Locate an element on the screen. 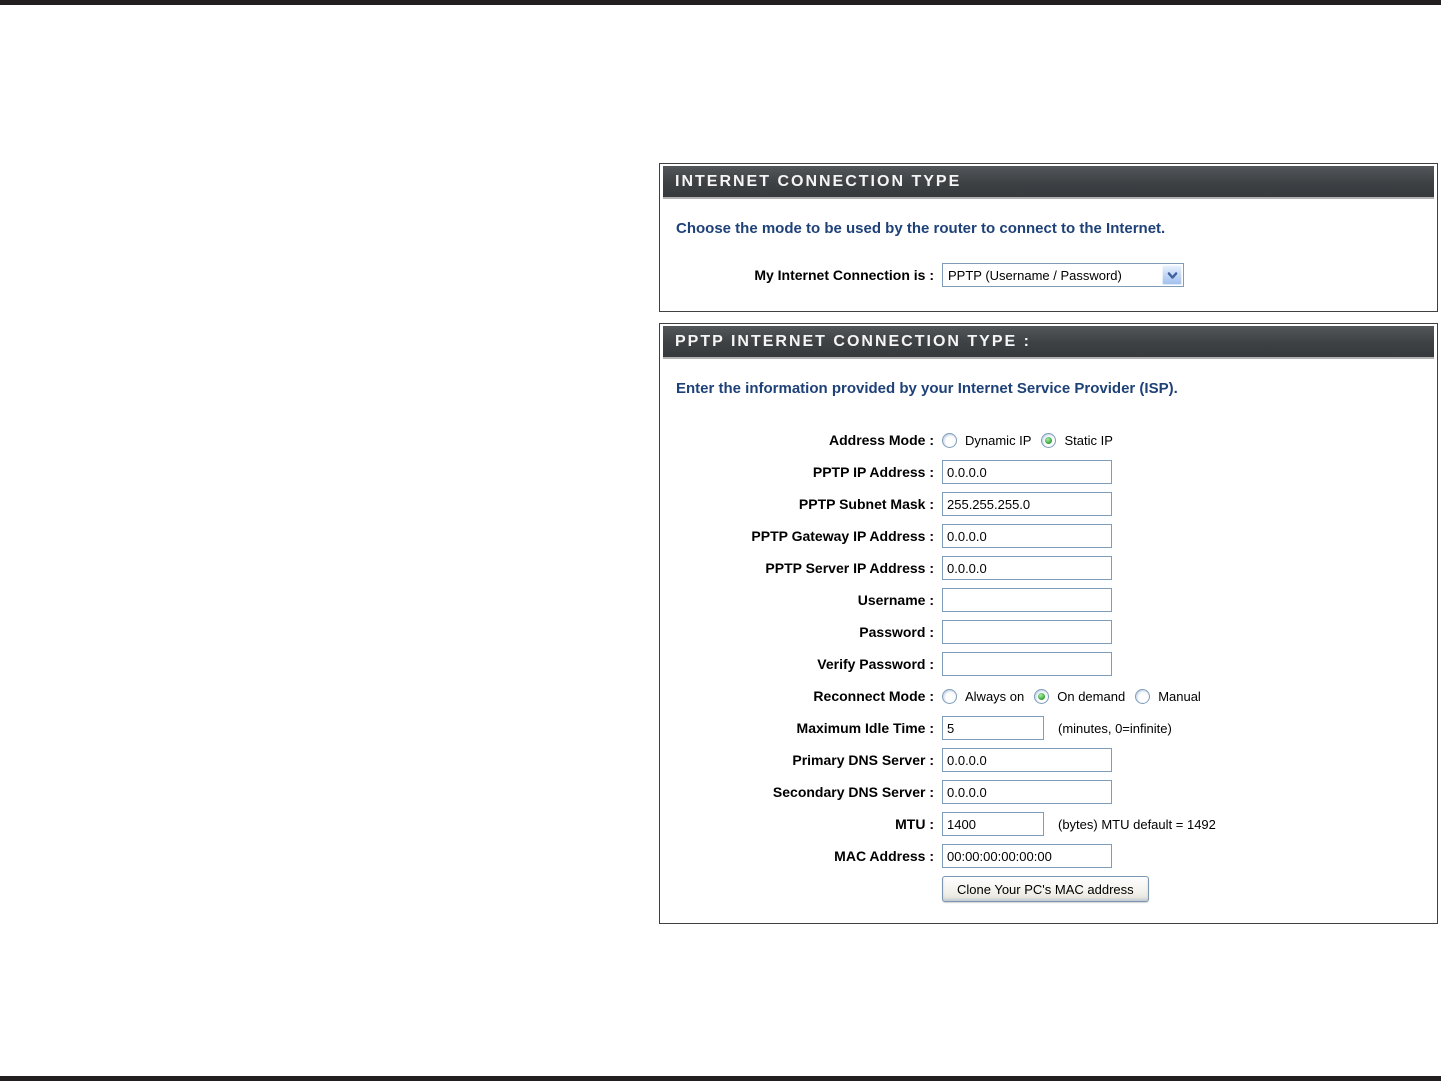 This screenshot has height=1081, width=1441. clone-mac-button: Clone Your PC's MAC address is located at coordinates (1045, 889).